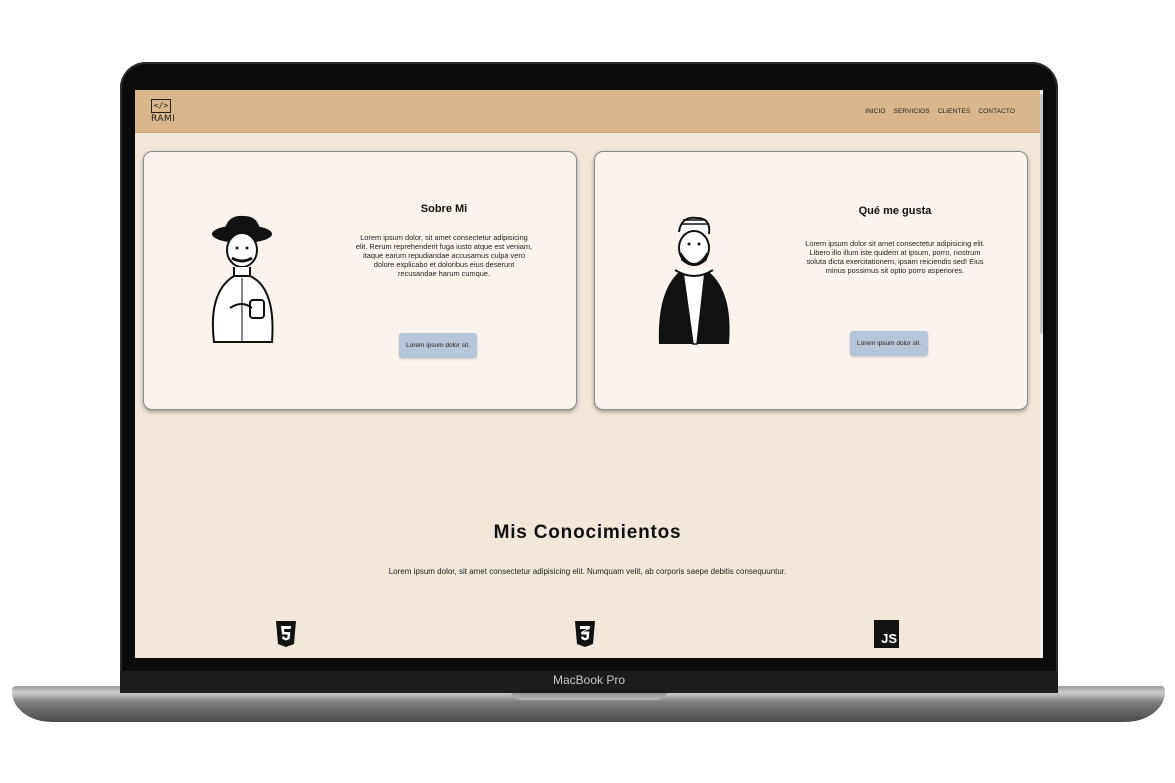  What do you see at coordinates (286, 634) in the screenshot?
I see `html5-icon` at bounding box center [286, 634].